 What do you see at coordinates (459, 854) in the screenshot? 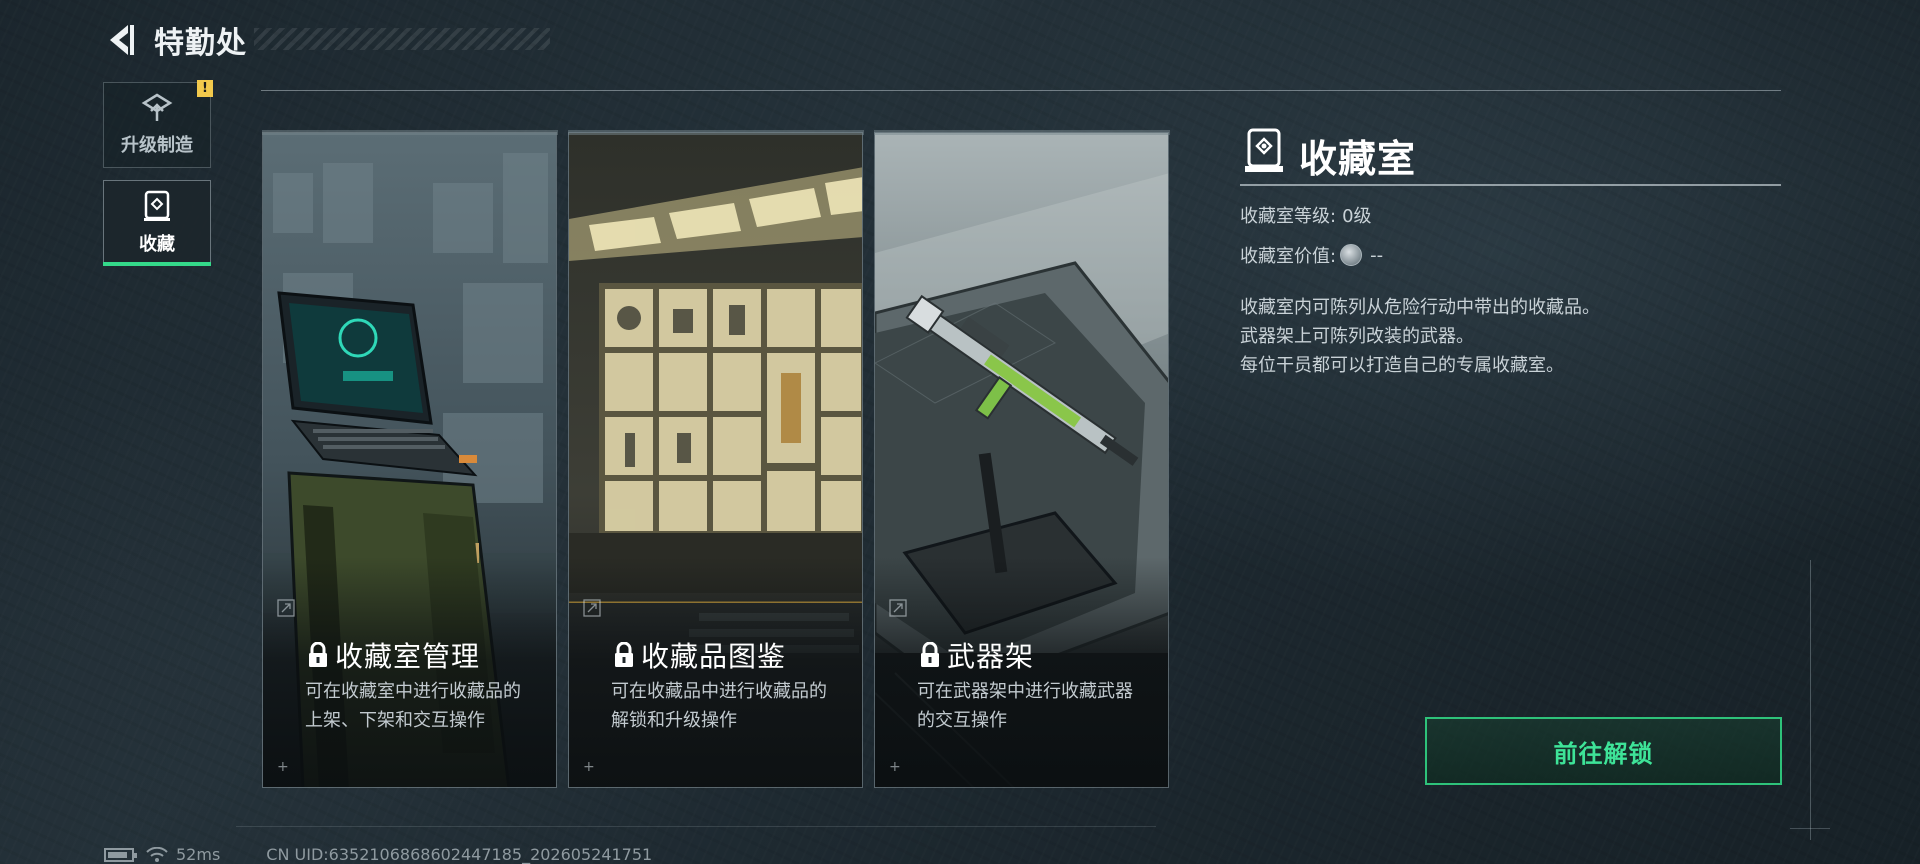
I see `user-uid: CN UID:6352106868602447185_202605241751` at bounding box center [459, 854].